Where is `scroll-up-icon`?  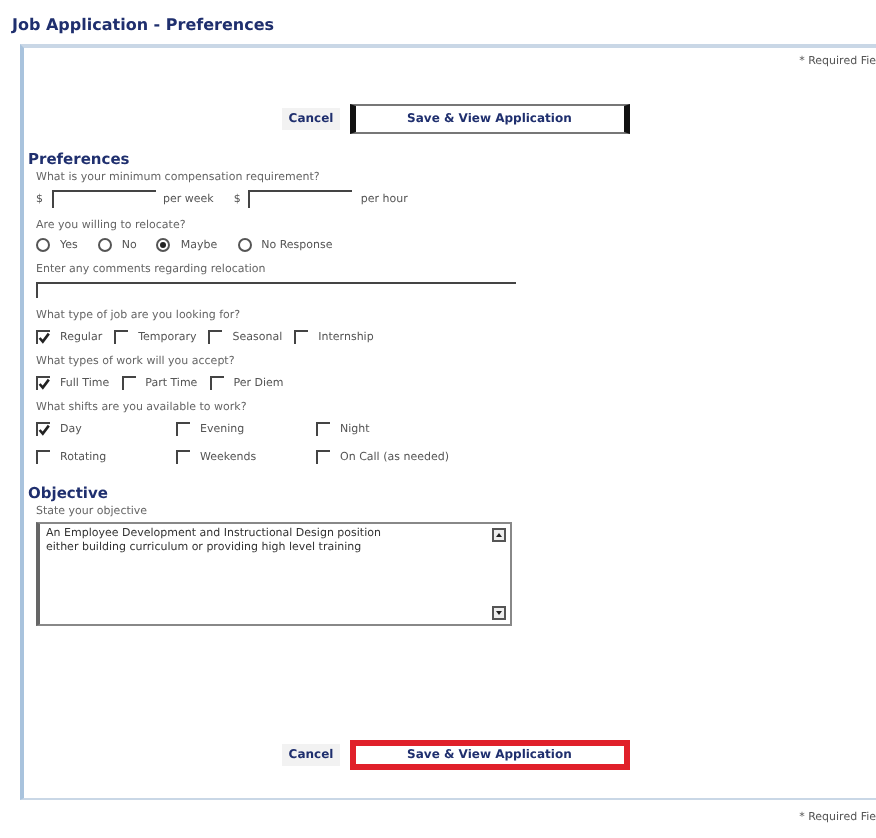
scroll-up-icon is located at coordinates (499, 535).